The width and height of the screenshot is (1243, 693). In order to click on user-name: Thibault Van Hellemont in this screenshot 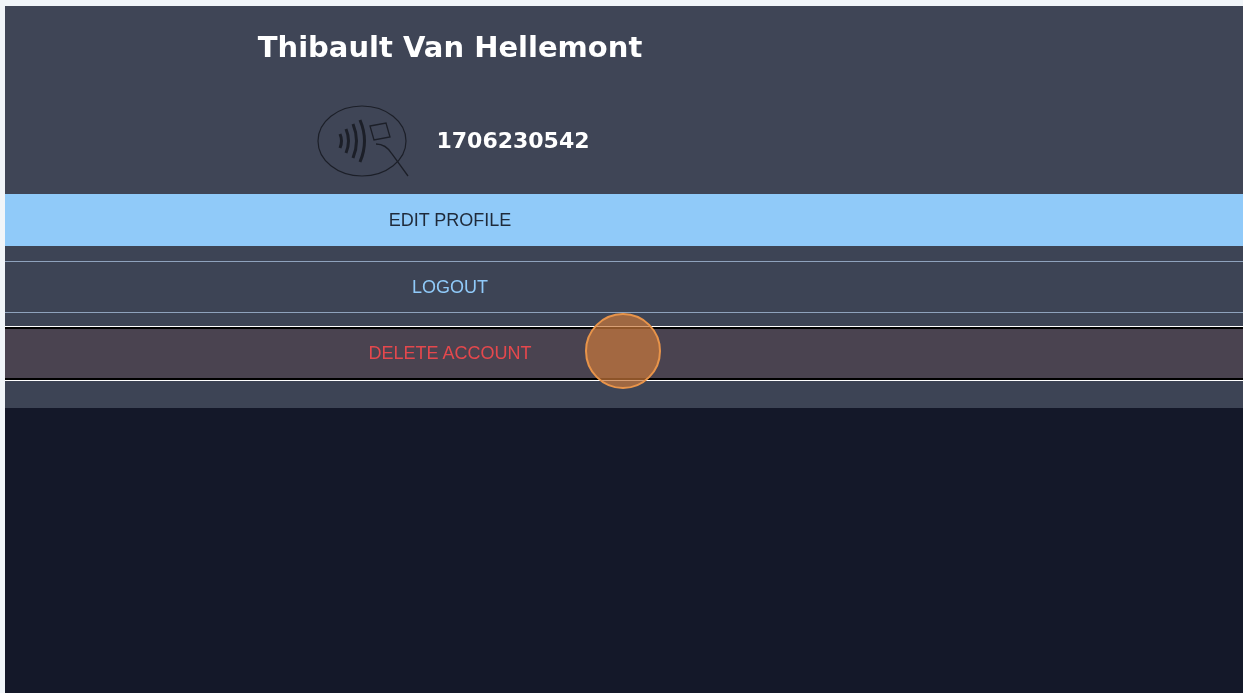, I will do `click(450, 47)`.